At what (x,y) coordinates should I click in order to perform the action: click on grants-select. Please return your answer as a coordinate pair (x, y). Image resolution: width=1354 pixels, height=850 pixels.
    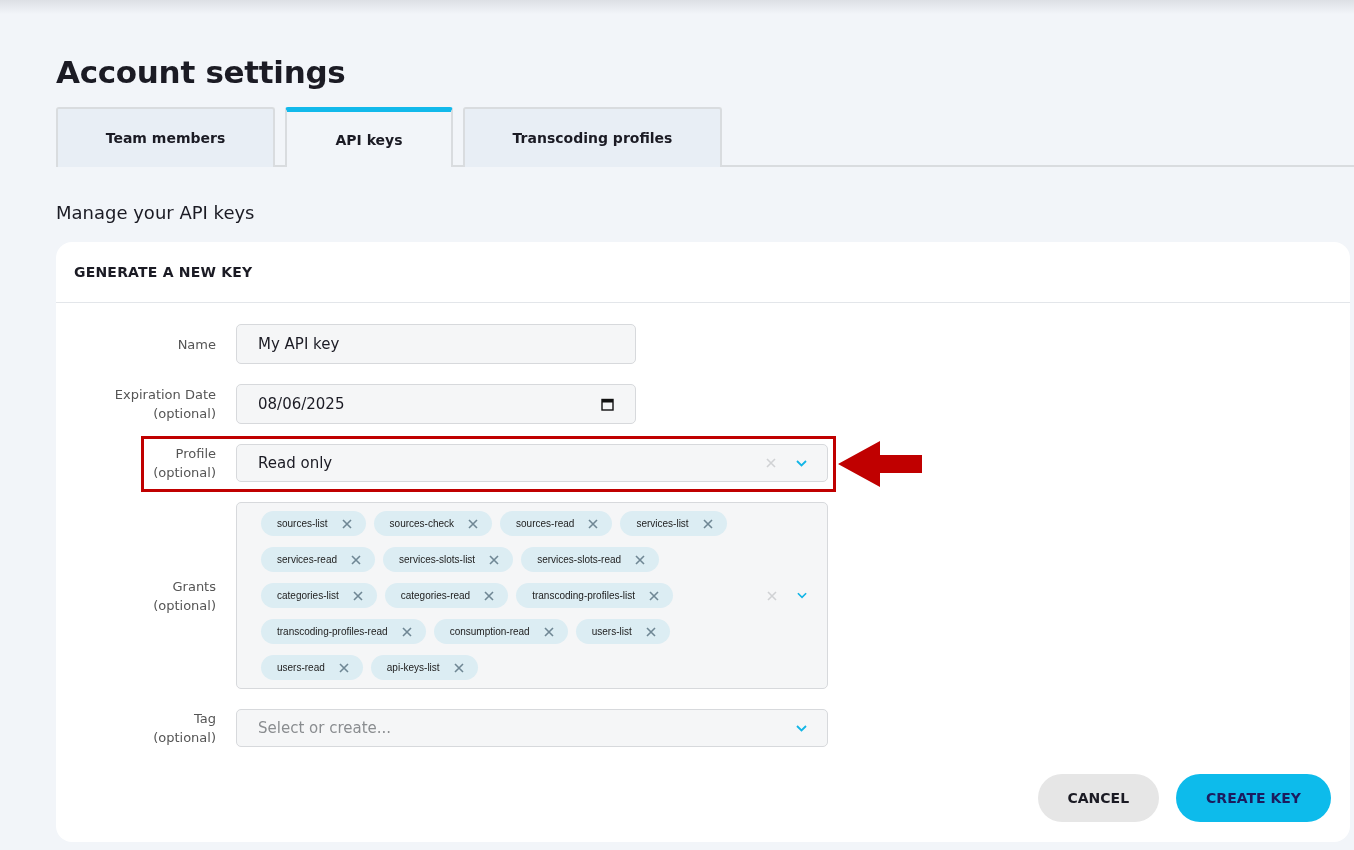
    Looking at the image, I should click on (532, 595).